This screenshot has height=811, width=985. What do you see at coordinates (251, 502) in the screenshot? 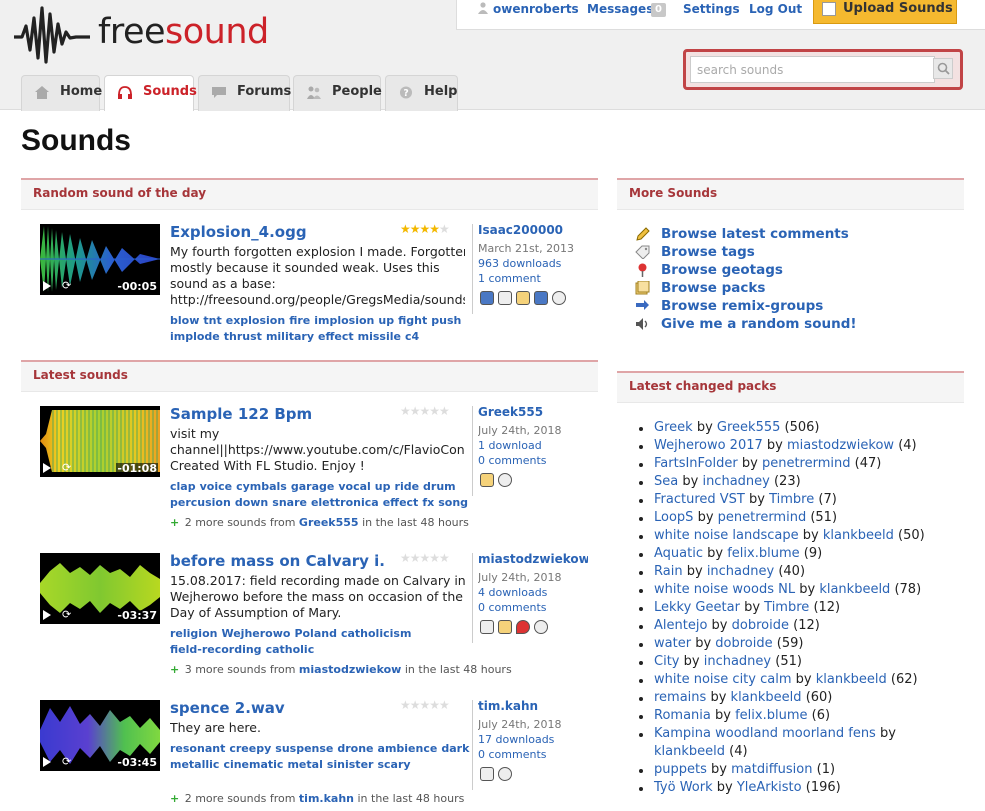
I see `tag-link: down` at bounding box center [251, 502].